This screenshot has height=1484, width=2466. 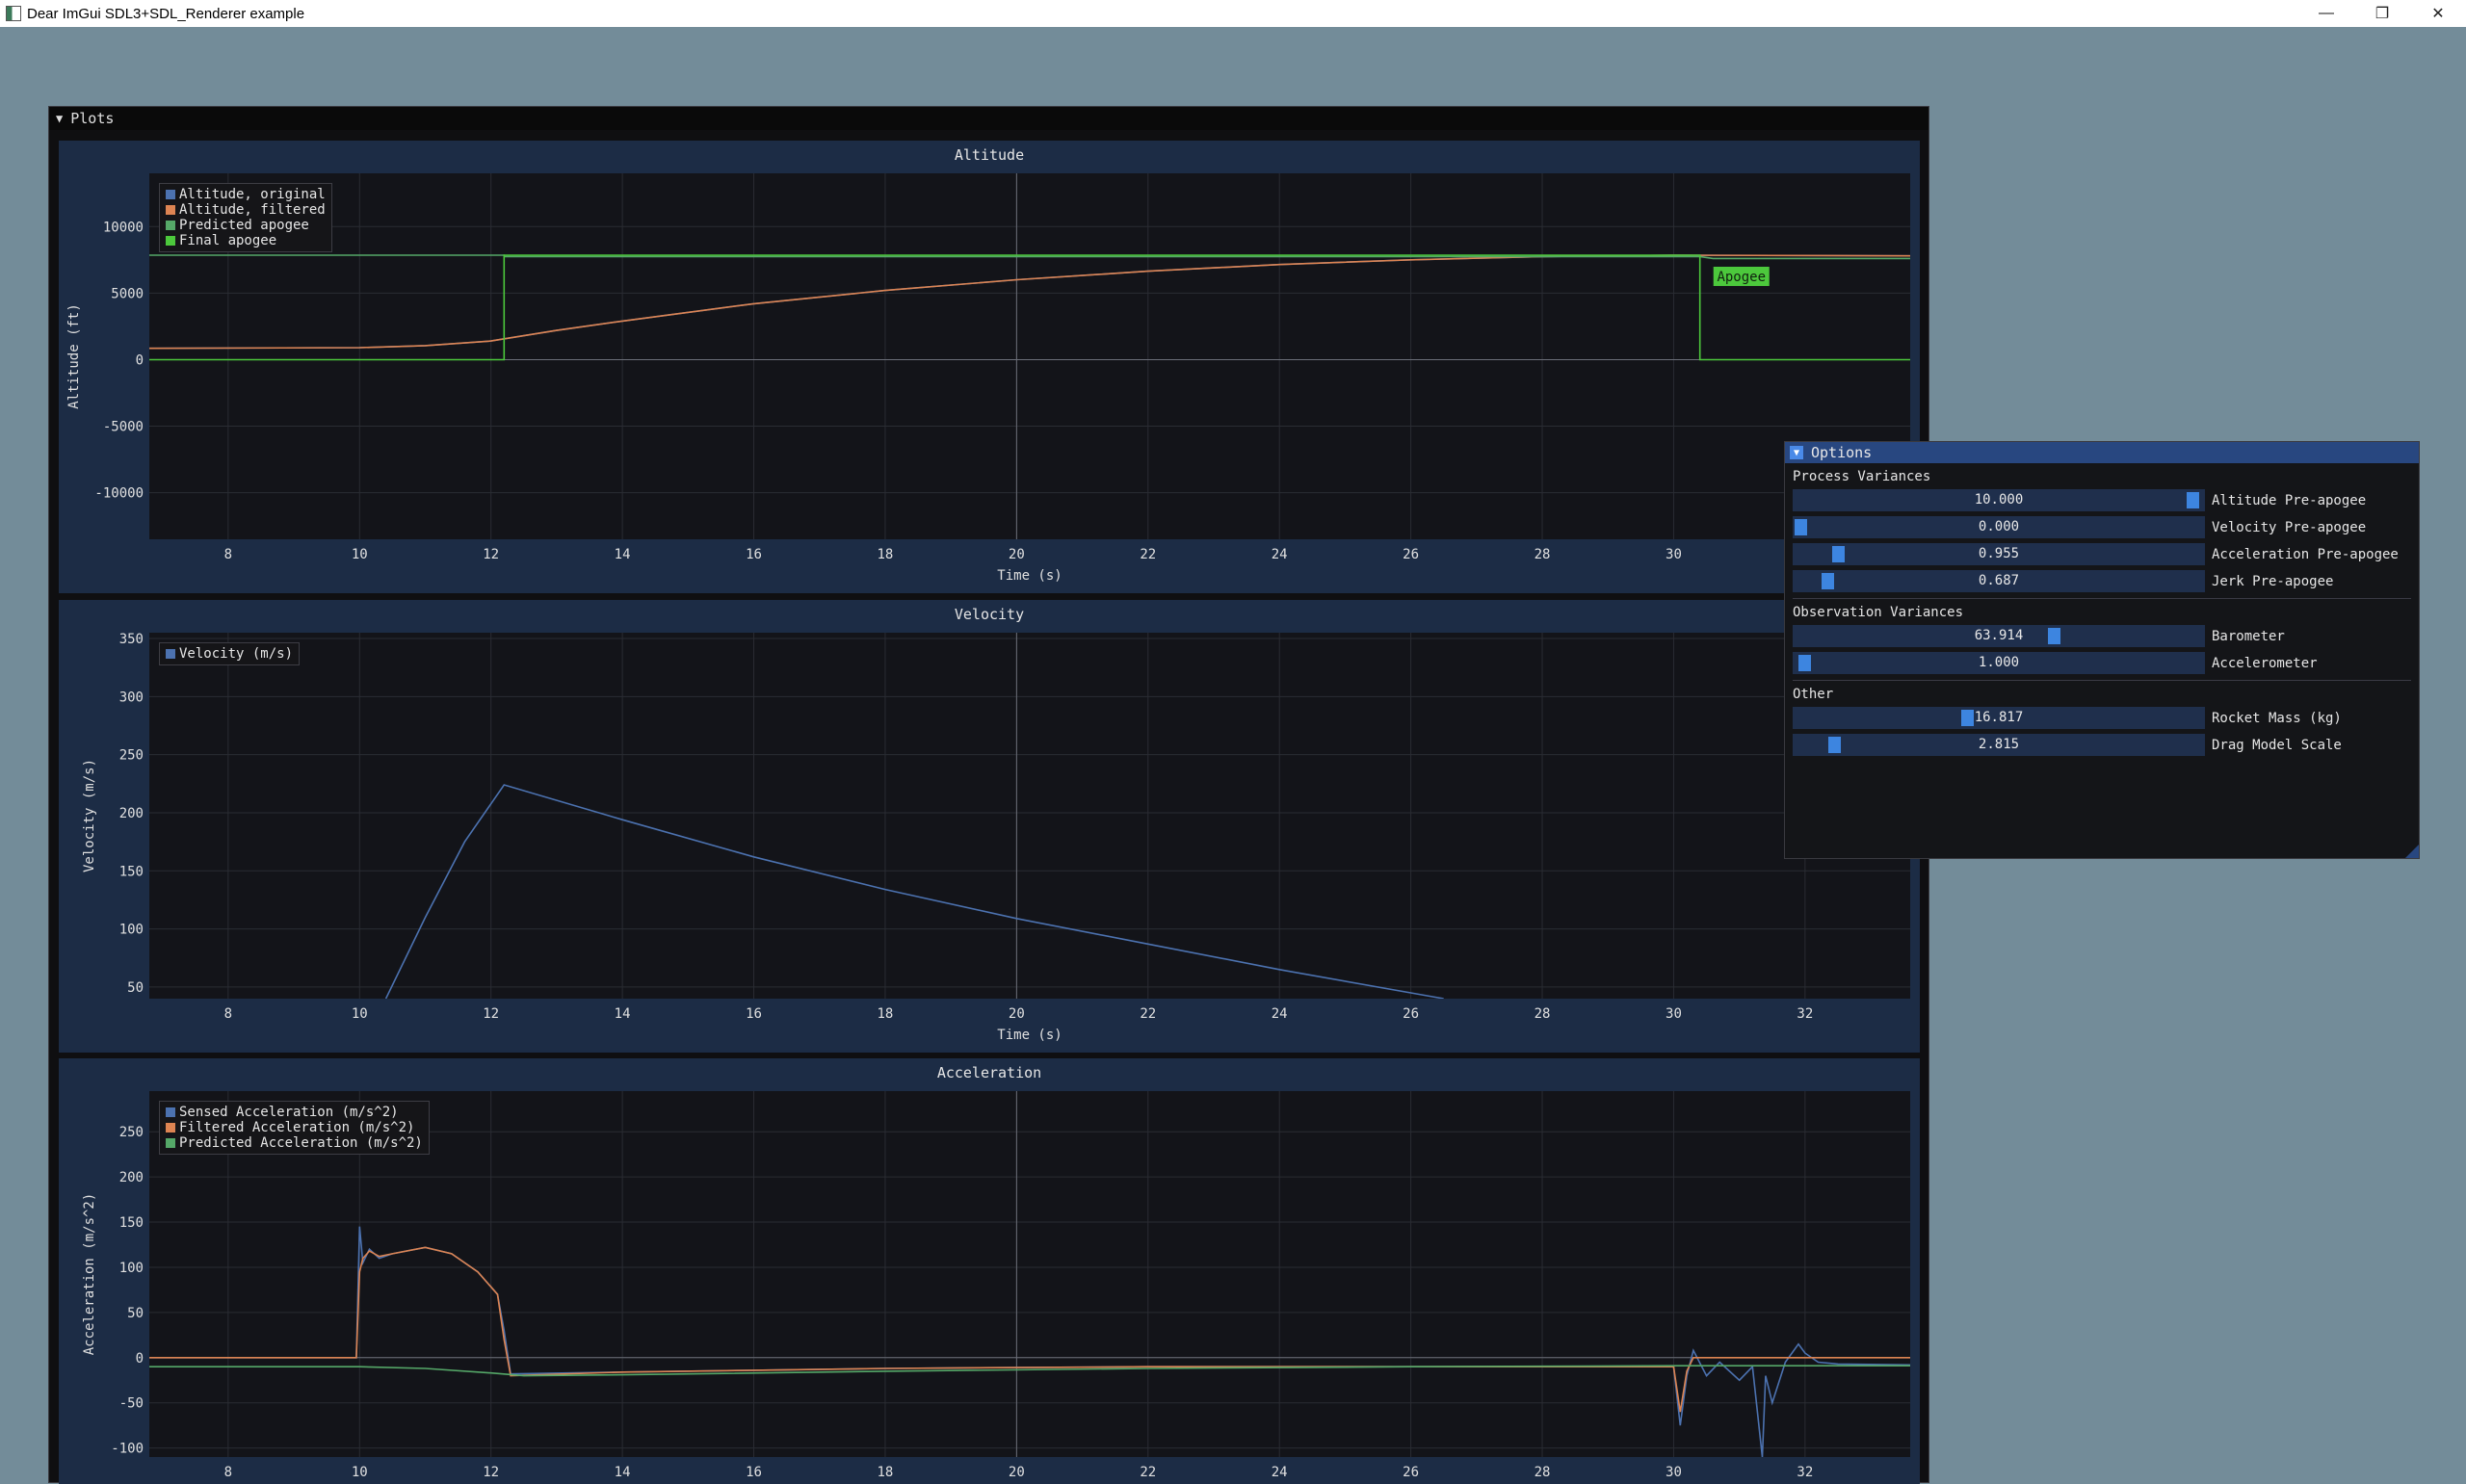 What do you see at coordinates (2412, 852) in the screenshot?
I see `resize-grip-icon` at bounding box center [2412, 852].